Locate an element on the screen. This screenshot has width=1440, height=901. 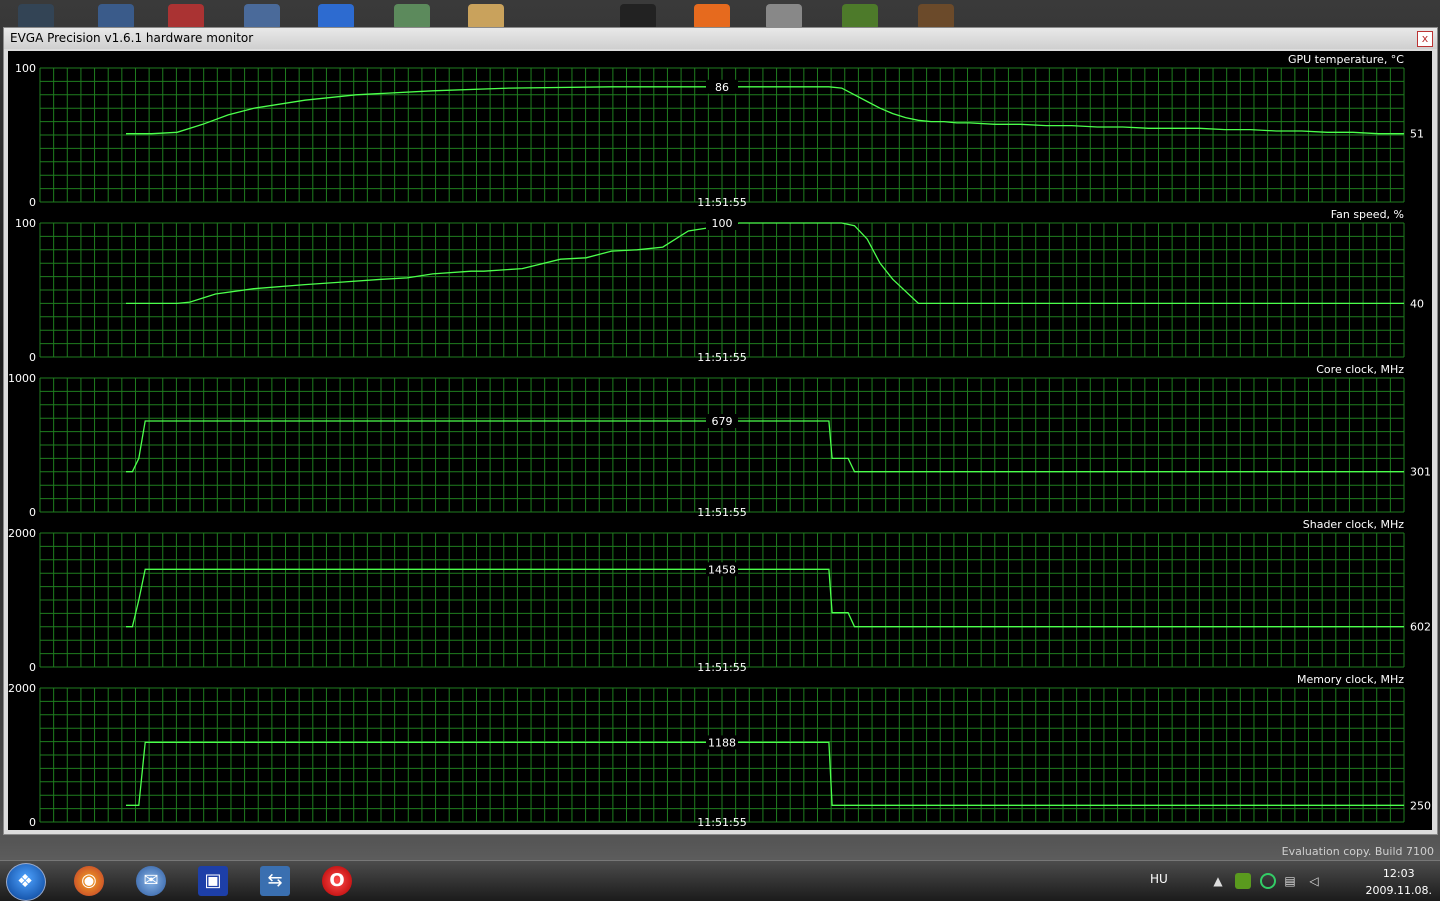
marker-value-label: 86 is located at coordinates (722, 87).